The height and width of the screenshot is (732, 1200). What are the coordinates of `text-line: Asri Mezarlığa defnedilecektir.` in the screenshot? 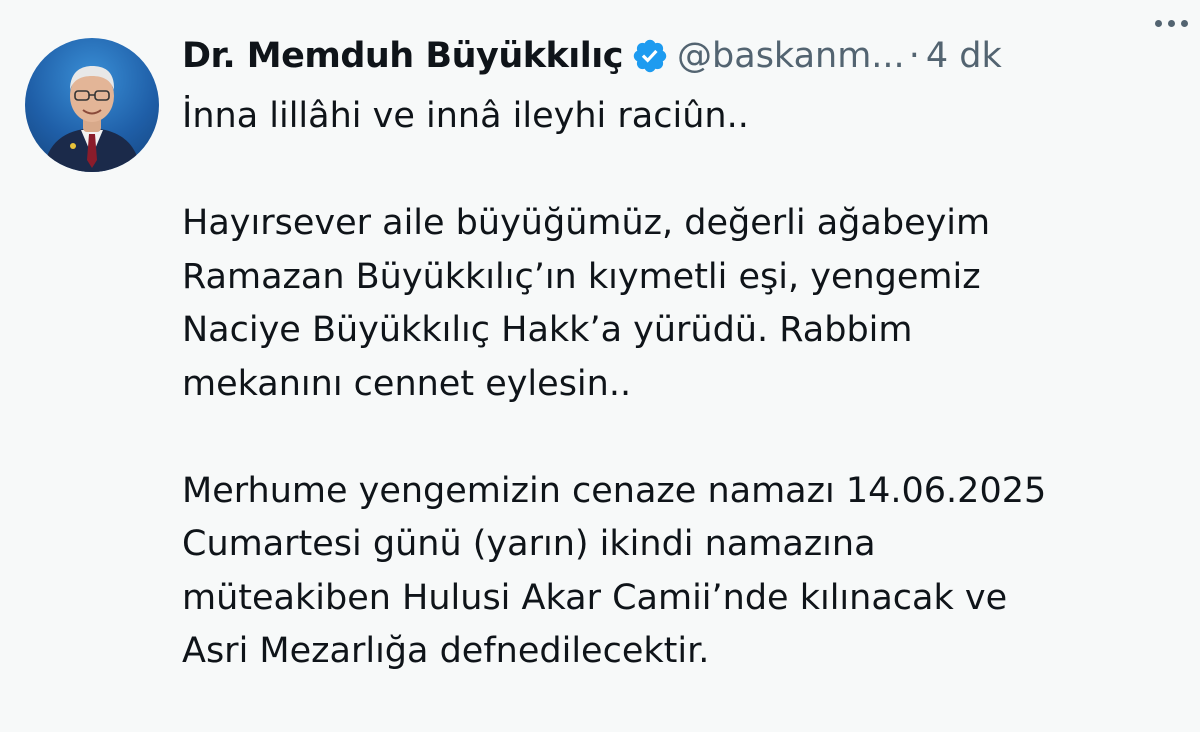 It's located at (446, 651).